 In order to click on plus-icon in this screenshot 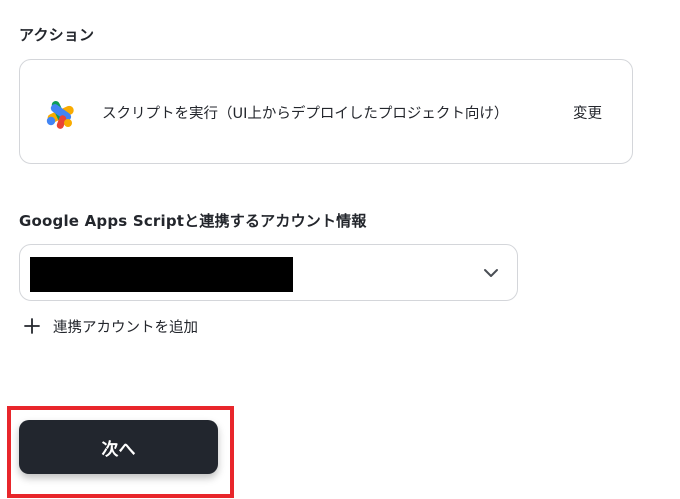, I will do `click(32, 326)`.